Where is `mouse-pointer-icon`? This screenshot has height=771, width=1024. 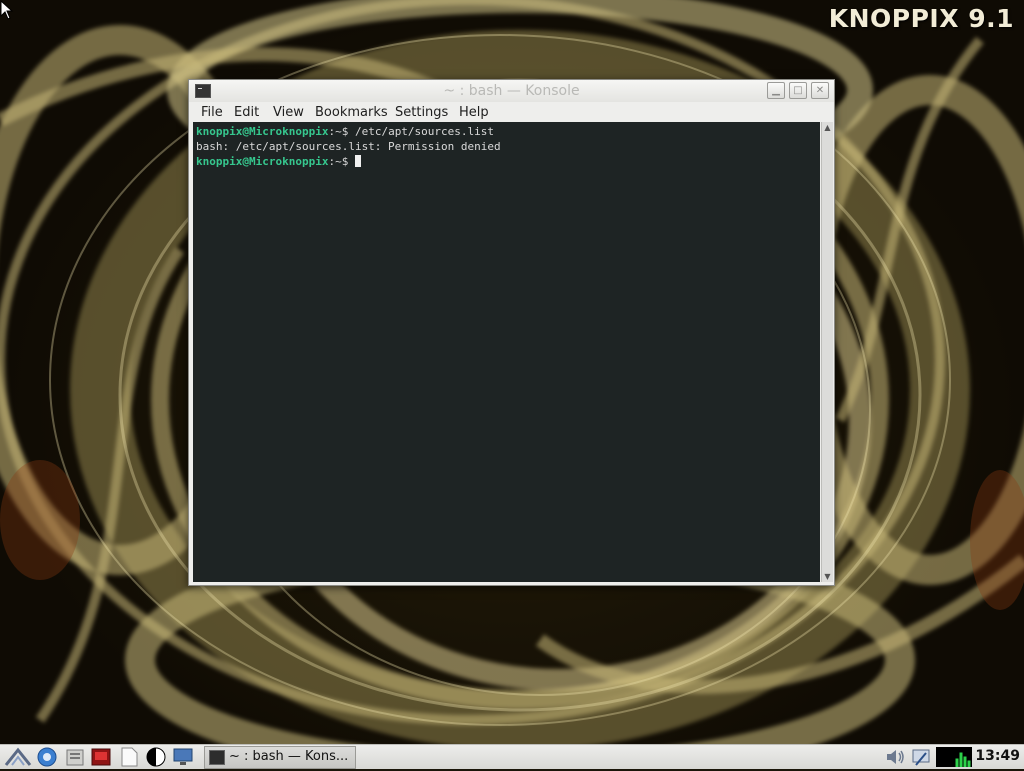 mouse-pointer-icon is located at coordinates (7, 10).